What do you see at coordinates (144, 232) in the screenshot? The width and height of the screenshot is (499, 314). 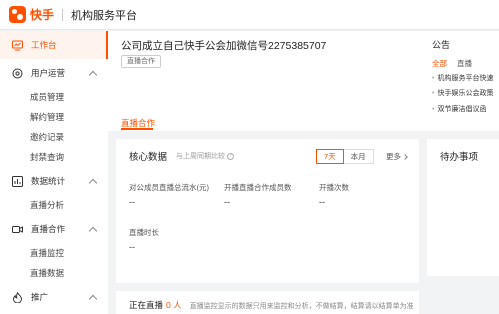 I see `metric-label: 直播时长` at bounding box center [144, 232].